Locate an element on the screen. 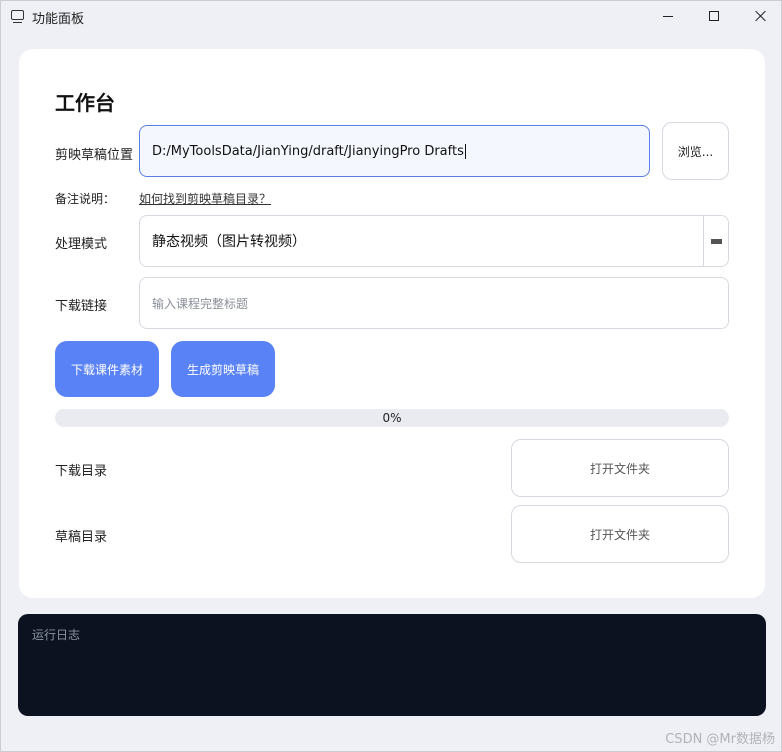  dropdown-button is located at coordinates (715, 241).